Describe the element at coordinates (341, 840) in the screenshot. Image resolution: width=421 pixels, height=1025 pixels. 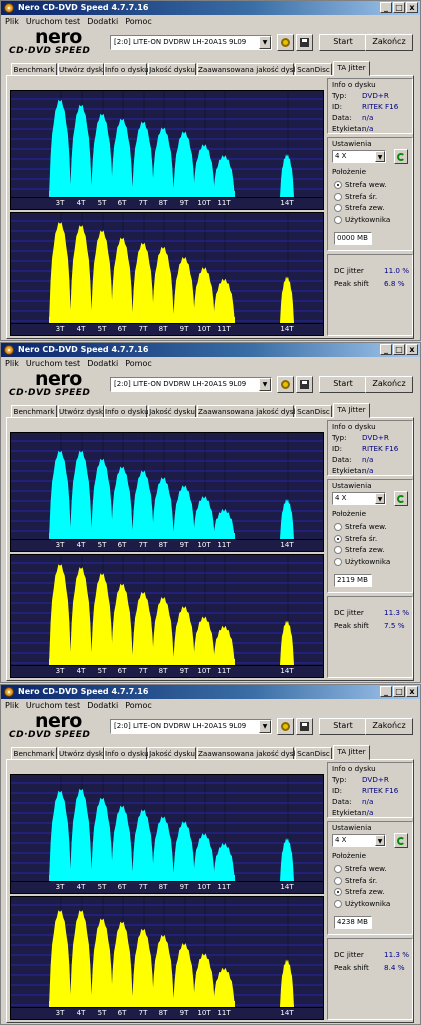
I see `speed-value: 4 X` at that location.